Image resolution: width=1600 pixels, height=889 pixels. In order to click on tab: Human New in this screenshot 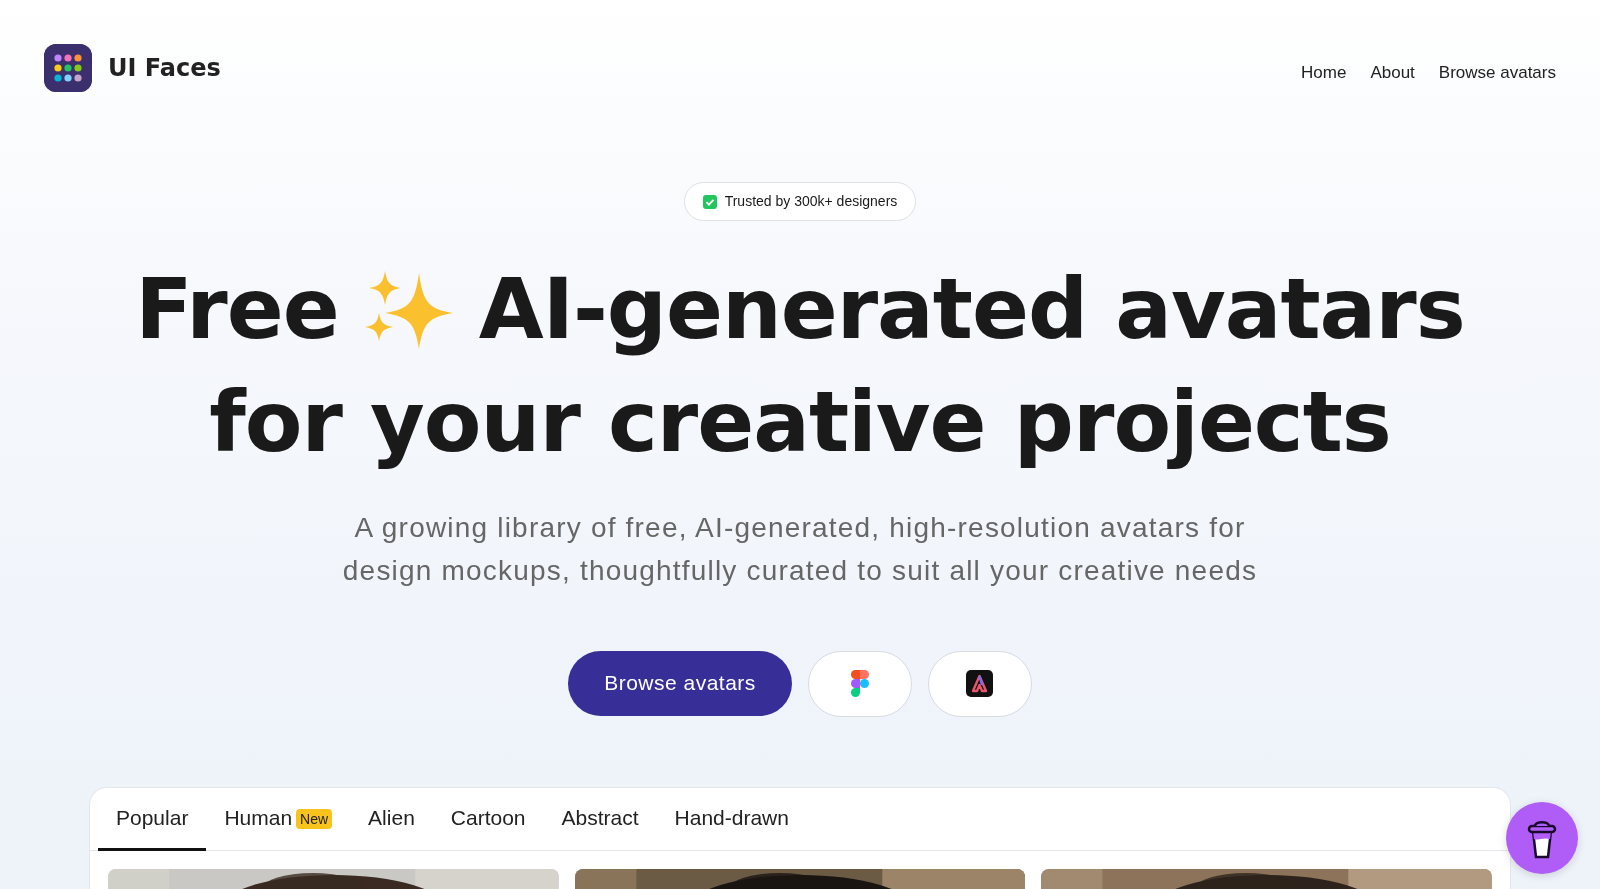, I will do `click(278, 819)`.